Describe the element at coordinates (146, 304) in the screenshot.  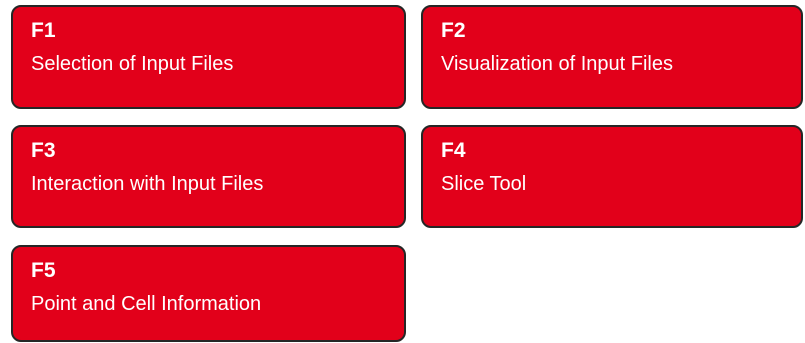
I see `feature-title: Point and Cell Information` at that location.